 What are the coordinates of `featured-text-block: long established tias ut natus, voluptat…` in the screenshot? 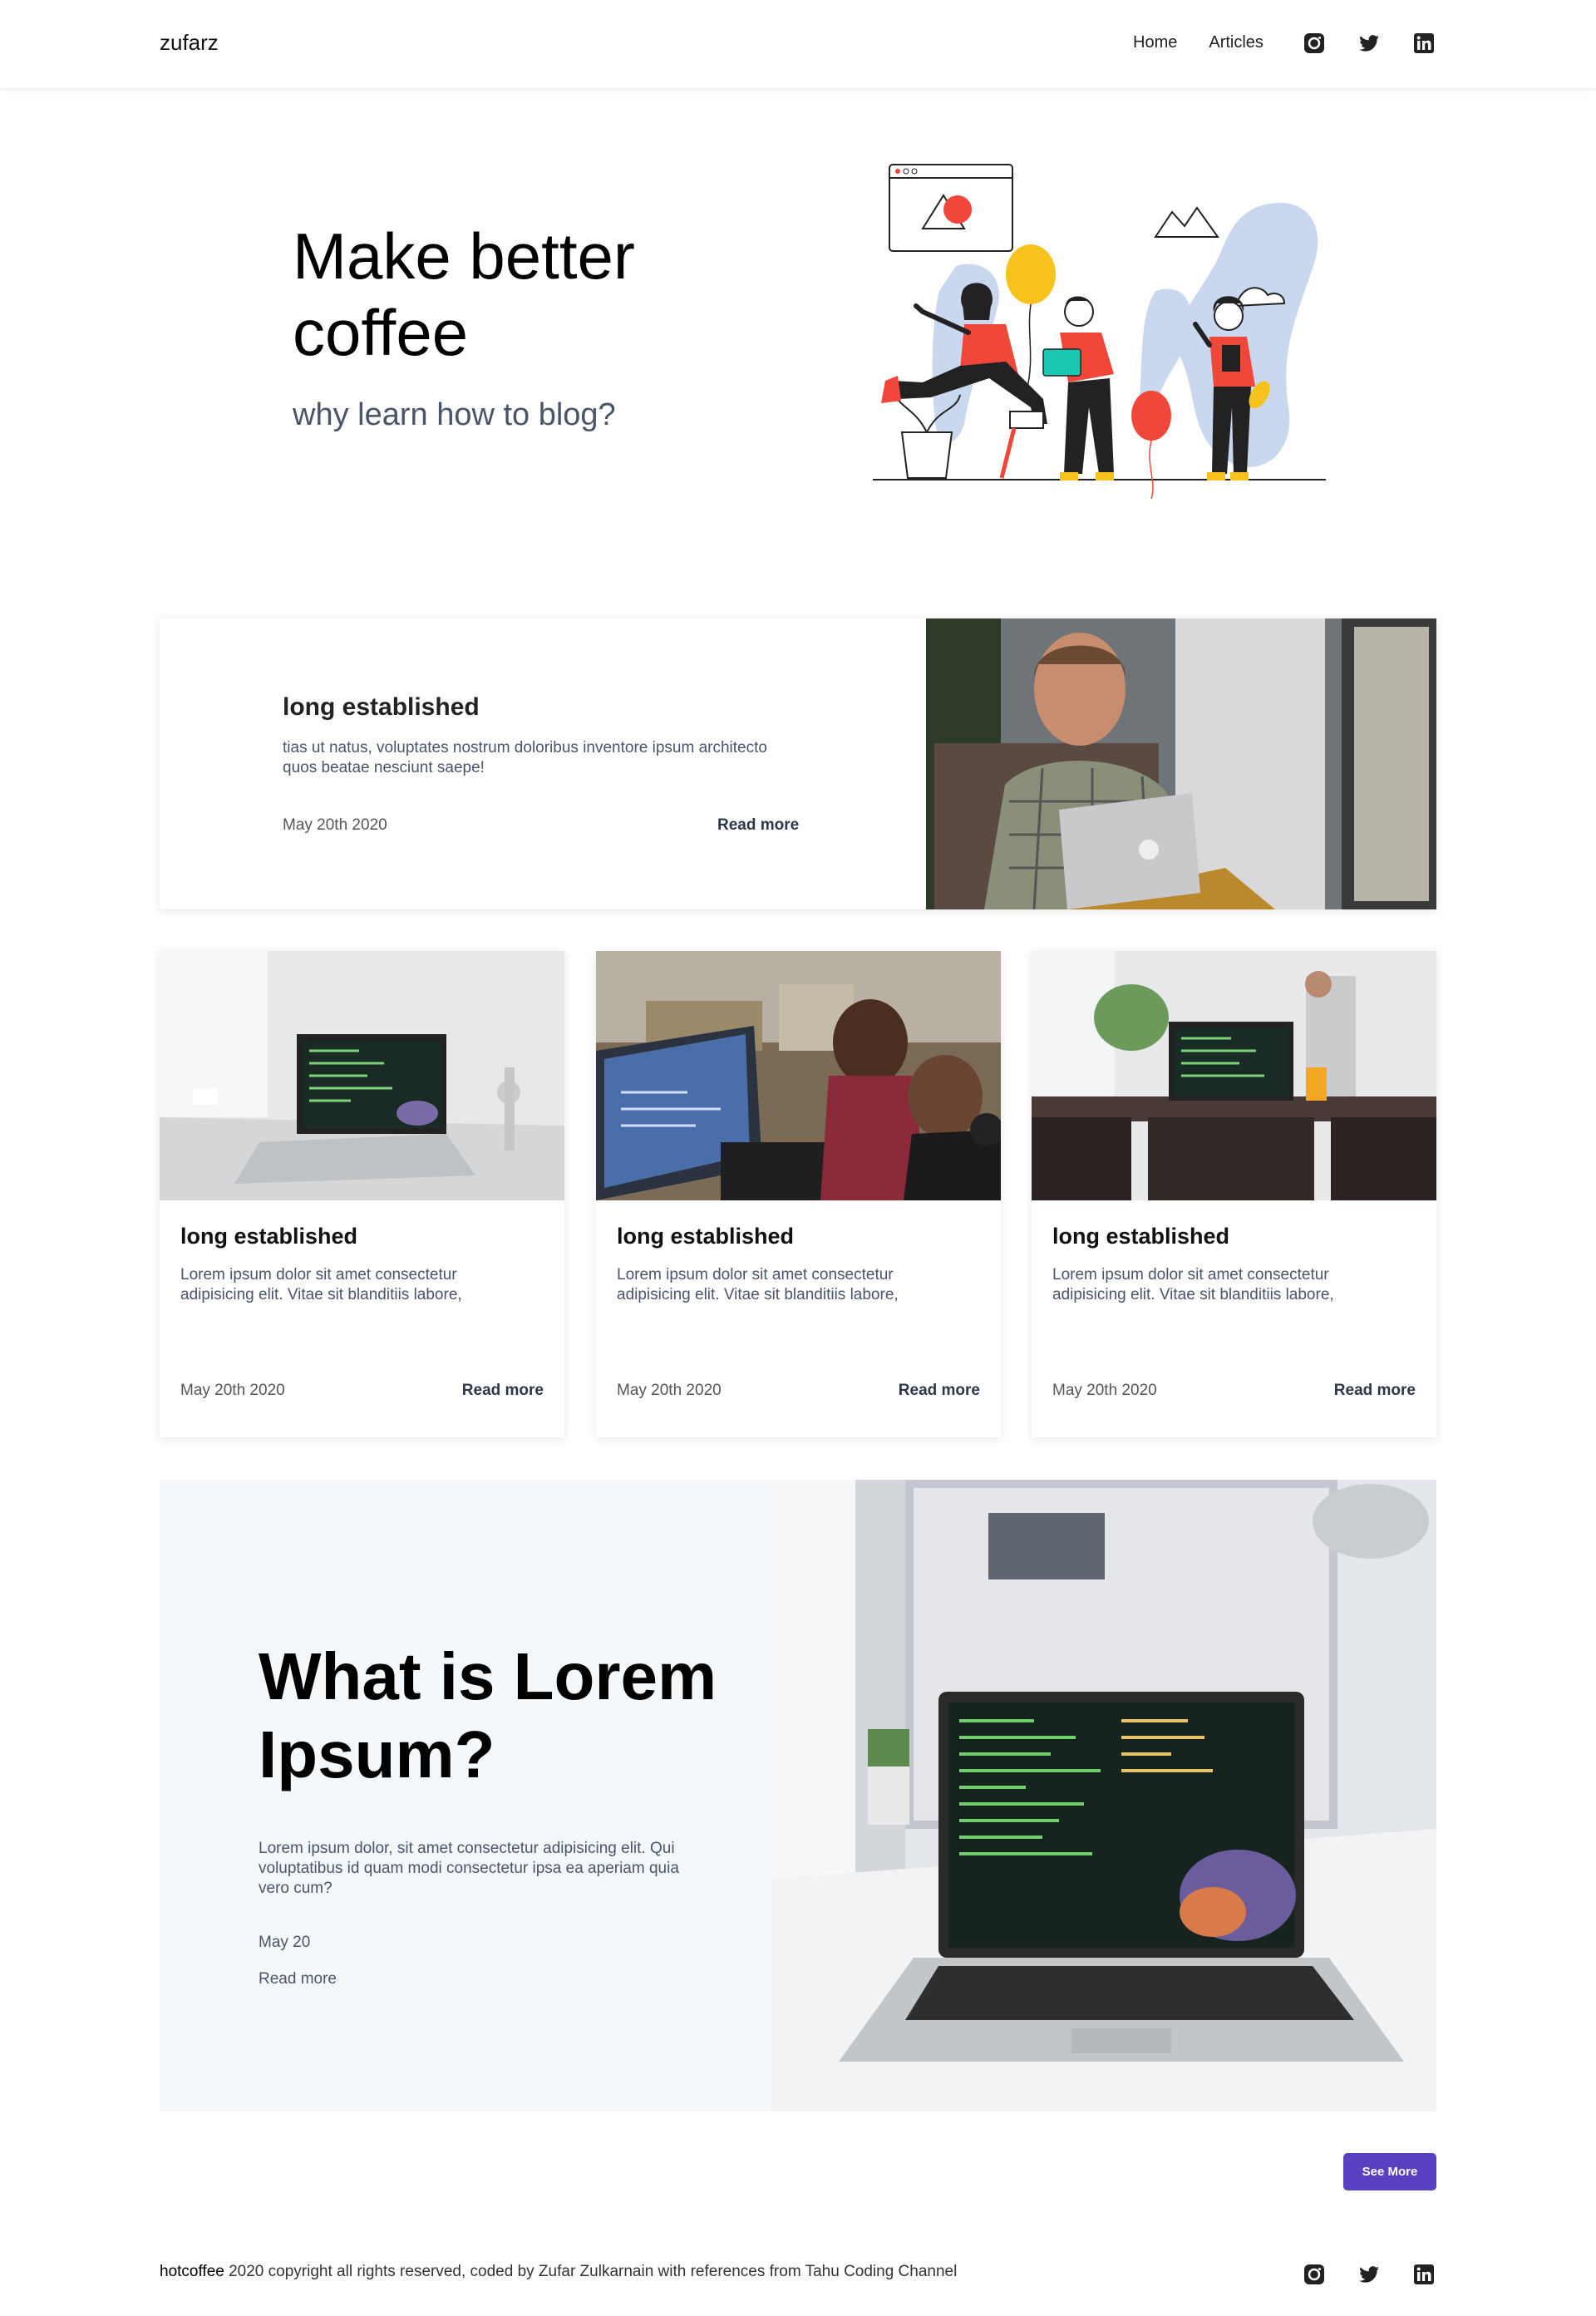 It's located at (540, 735).